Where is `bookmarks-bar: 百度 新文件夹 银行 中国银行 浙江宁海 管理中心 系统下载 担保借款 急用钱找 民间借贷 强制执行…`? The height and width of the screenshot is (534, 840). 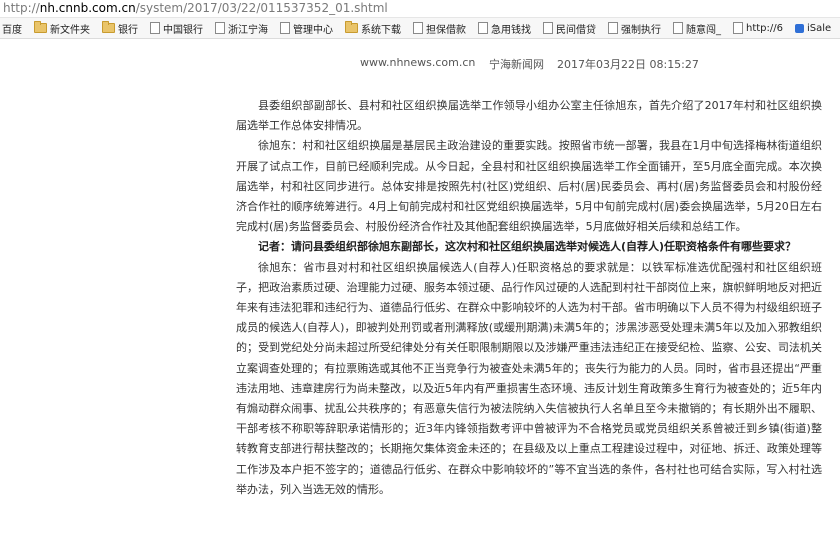
bookmarks-bar: 百度 新文件夹 银行 中国银行 浙江宁海 管理中心 系统下载 担保借款 急用钱找 民间借贷 强制执行… is located at coordinates (420, 28).